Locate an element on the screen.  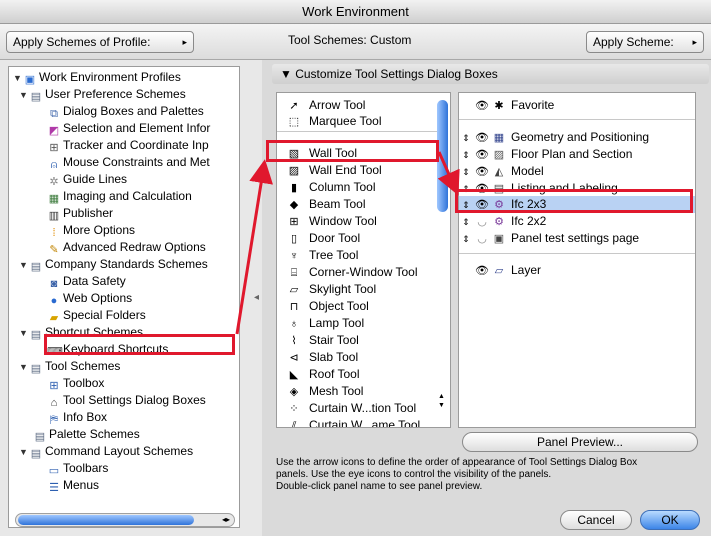
object-tool-icon: ⊓ is located at coordinates (294, 307).